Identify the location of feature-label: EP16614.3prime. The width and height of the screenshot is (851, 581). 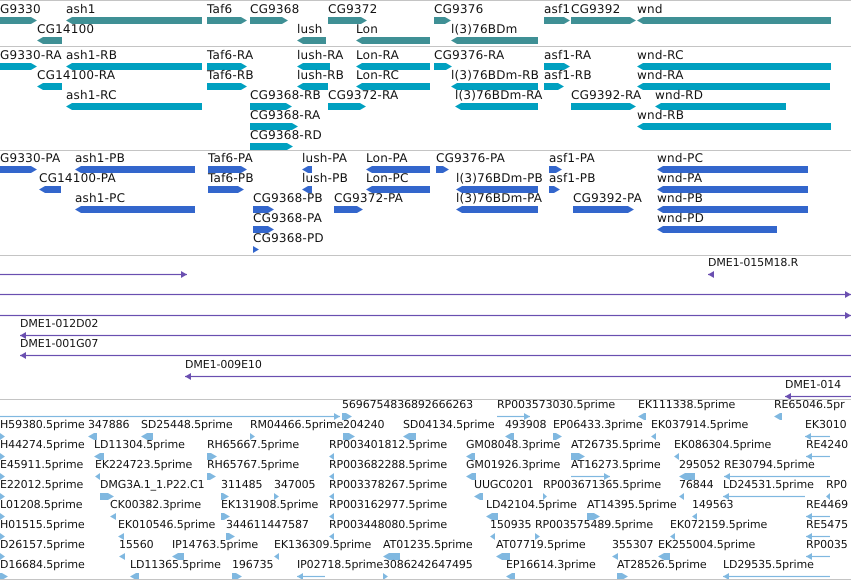
(551, 565).